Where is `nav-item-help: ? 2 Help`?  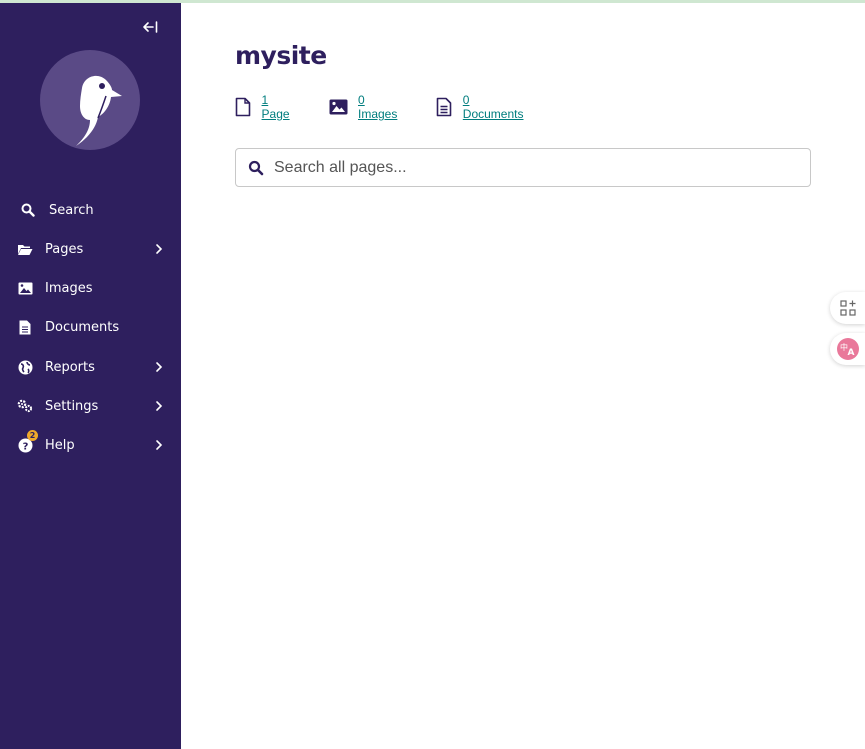 nav-item-help: ? 2 Help is located at coordinates (90, 445).